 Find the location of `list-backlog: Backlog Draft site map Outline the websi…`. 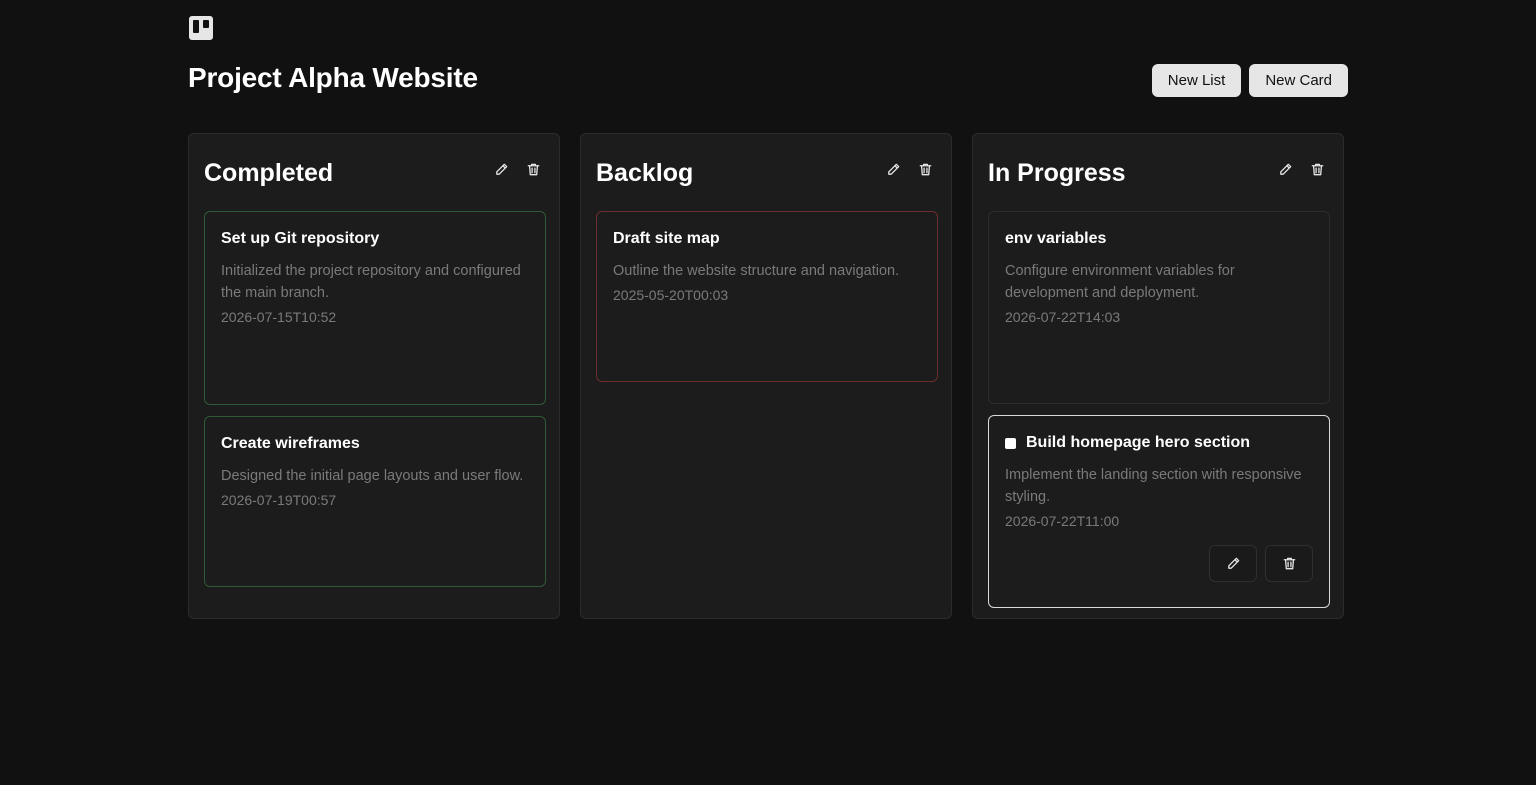

list-backlog: Backlog Draft site map Outline the websi… is located at coordinates (766, 376).